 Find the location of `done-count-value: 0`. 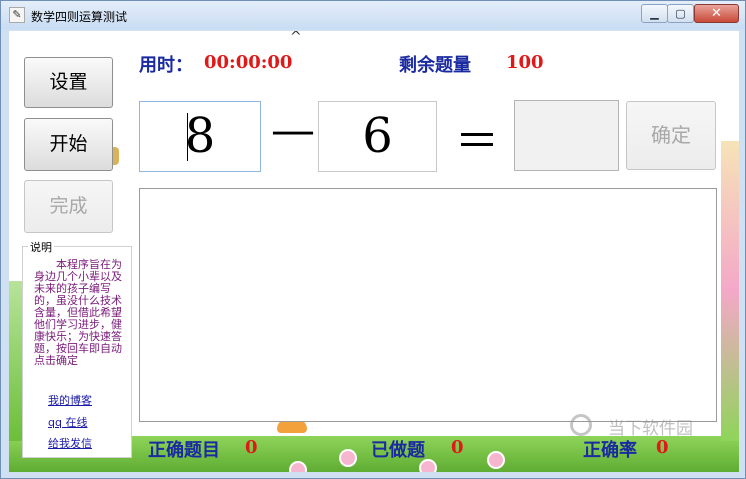

done-count-value: 0 is located at coordinates (457, 447).